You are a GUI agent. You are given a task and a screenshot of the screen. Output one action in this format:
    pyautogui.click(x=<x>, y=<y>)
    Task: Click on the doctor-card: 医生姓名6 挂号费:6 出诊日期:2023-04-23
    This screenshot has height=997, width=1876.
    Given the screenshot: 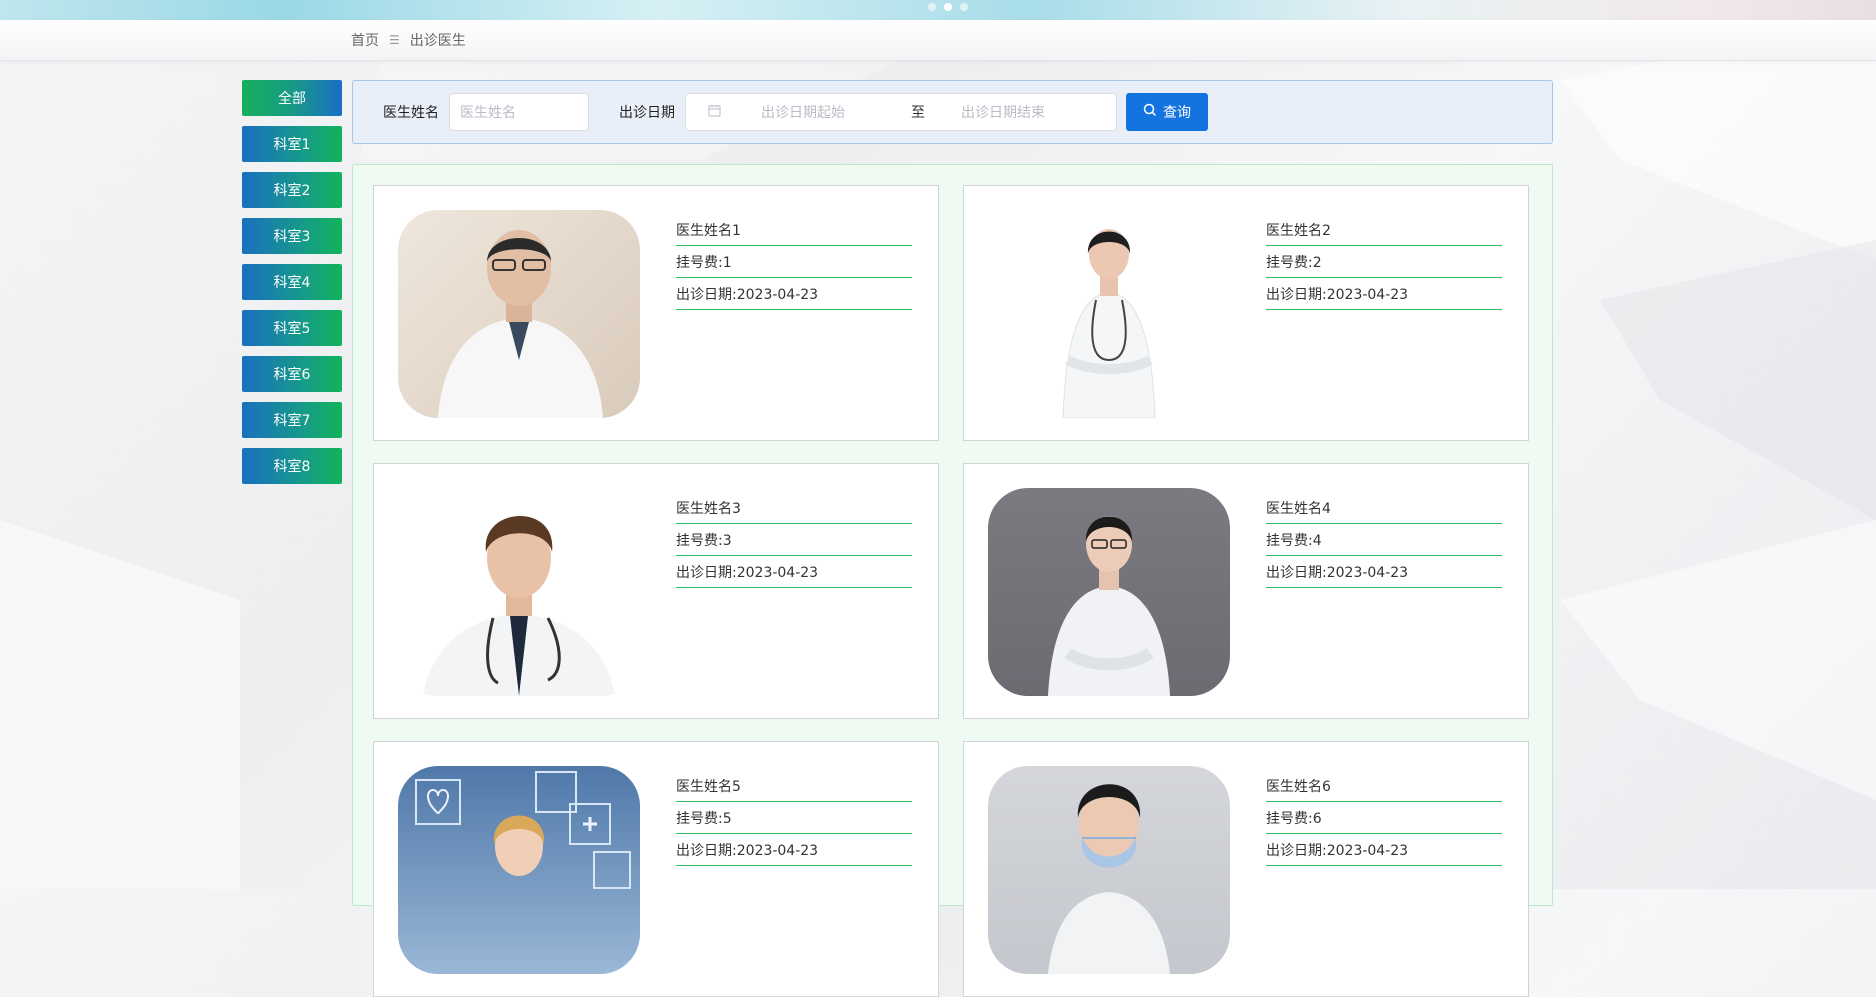 What is the action you would take?
    pyautogui.click(x=1246, y=869)
    